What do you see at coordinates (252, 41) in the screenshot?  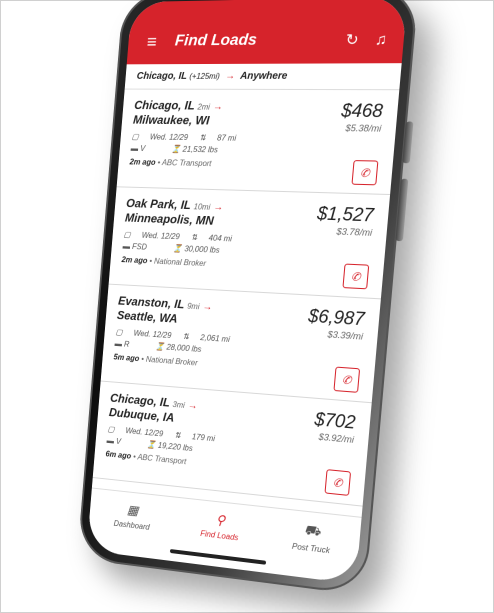 I see `page-title: Find Loads` at bounding box center [252, 41].